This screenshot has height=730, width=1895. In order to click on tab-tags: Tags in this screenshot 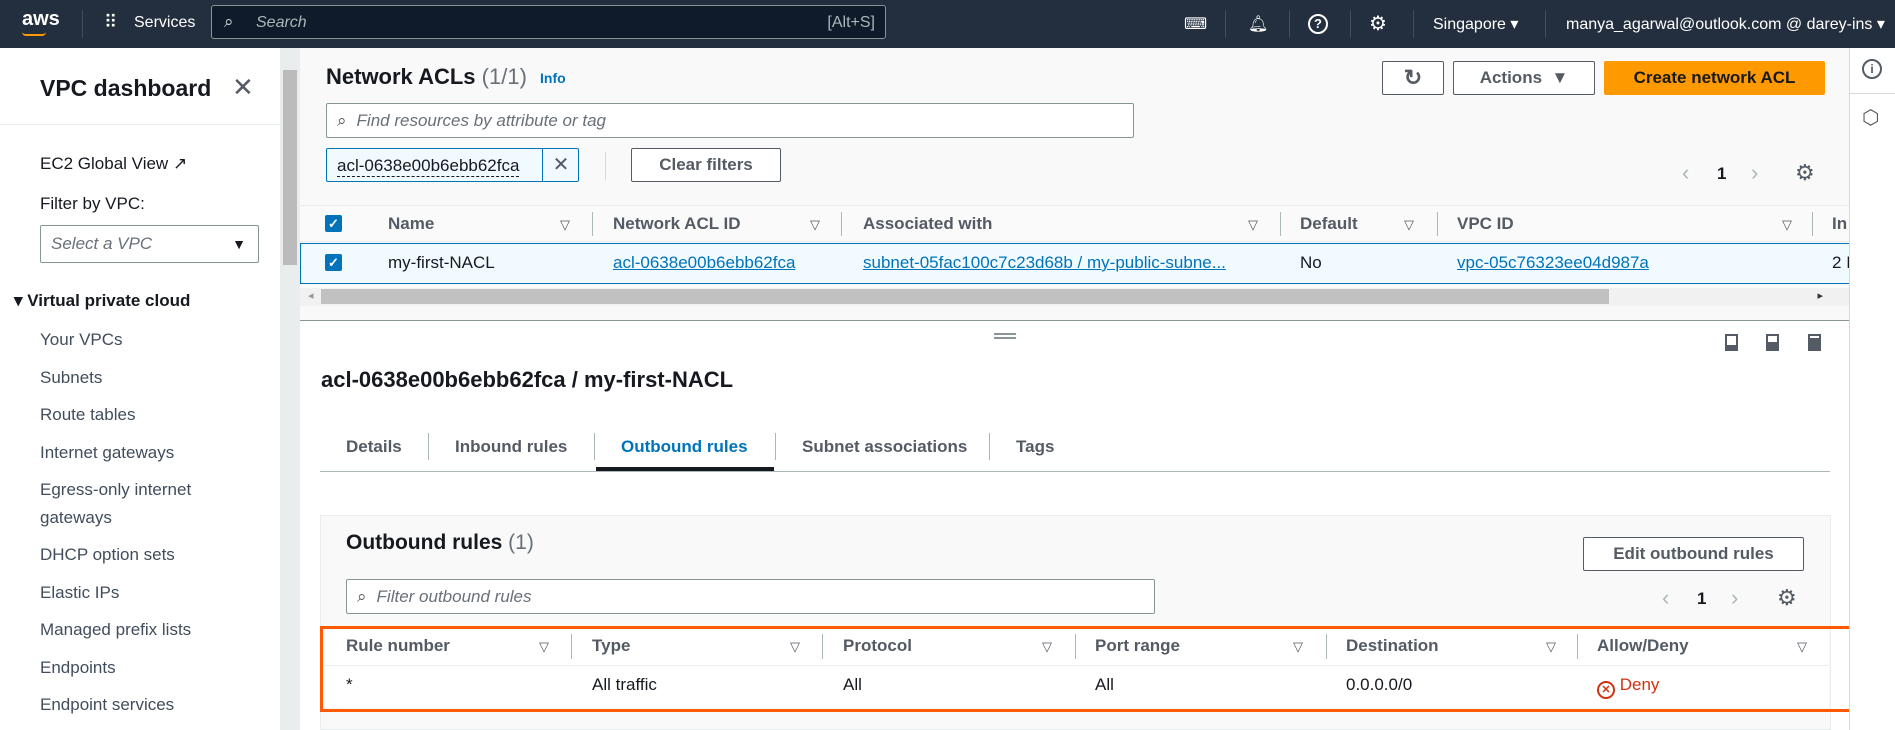, I will do `click(1035, 447)`.